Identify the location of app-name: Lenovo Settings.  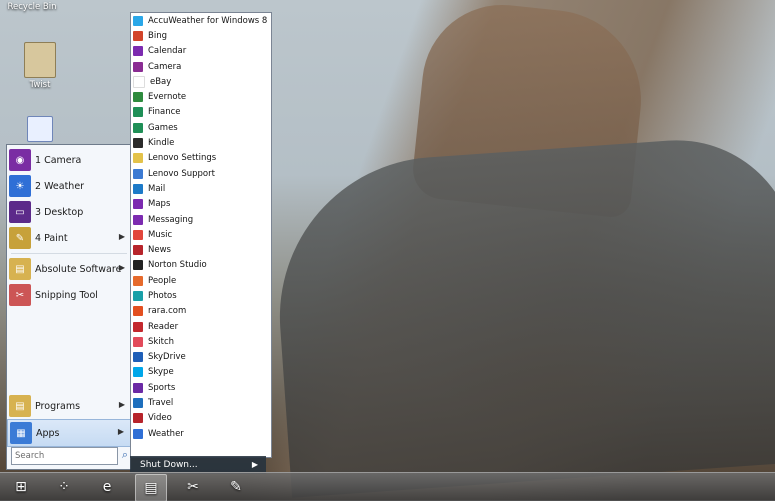
(182, 158).